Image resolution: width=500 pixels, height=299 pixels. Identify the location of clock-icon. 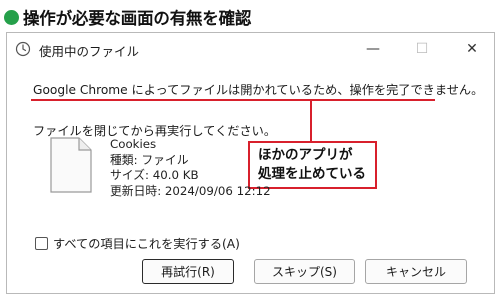
(23, 49).